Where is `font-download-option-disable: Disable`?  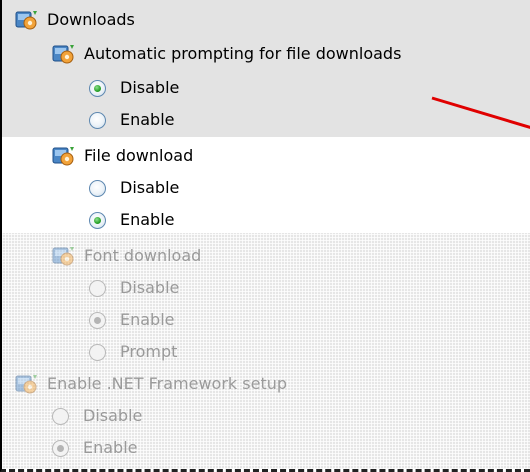 font-download-option-disable: Disable is located at coordinates (134, 288).